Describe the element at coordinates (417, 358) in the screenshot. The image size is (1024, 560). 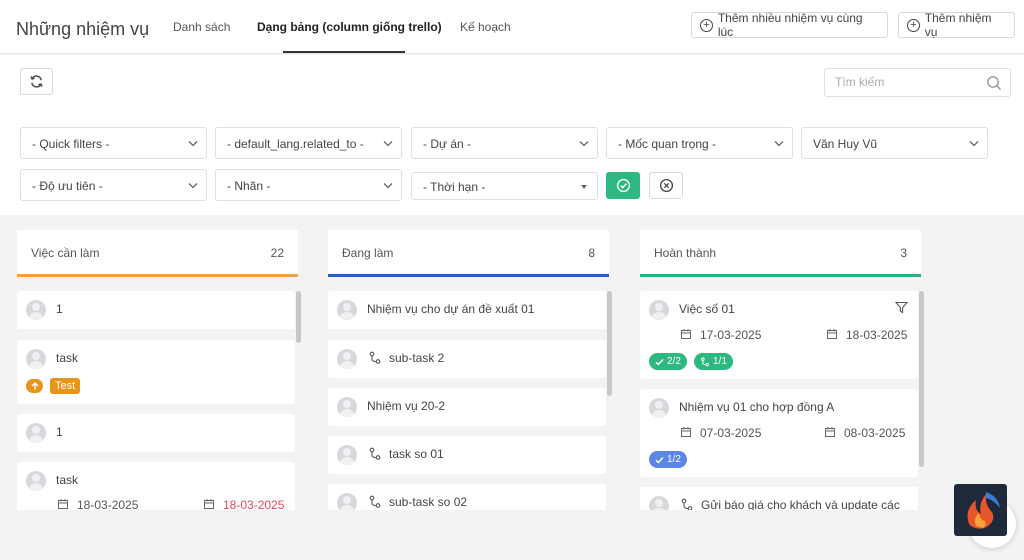
I see `task-title: sub-task 2` at that location.